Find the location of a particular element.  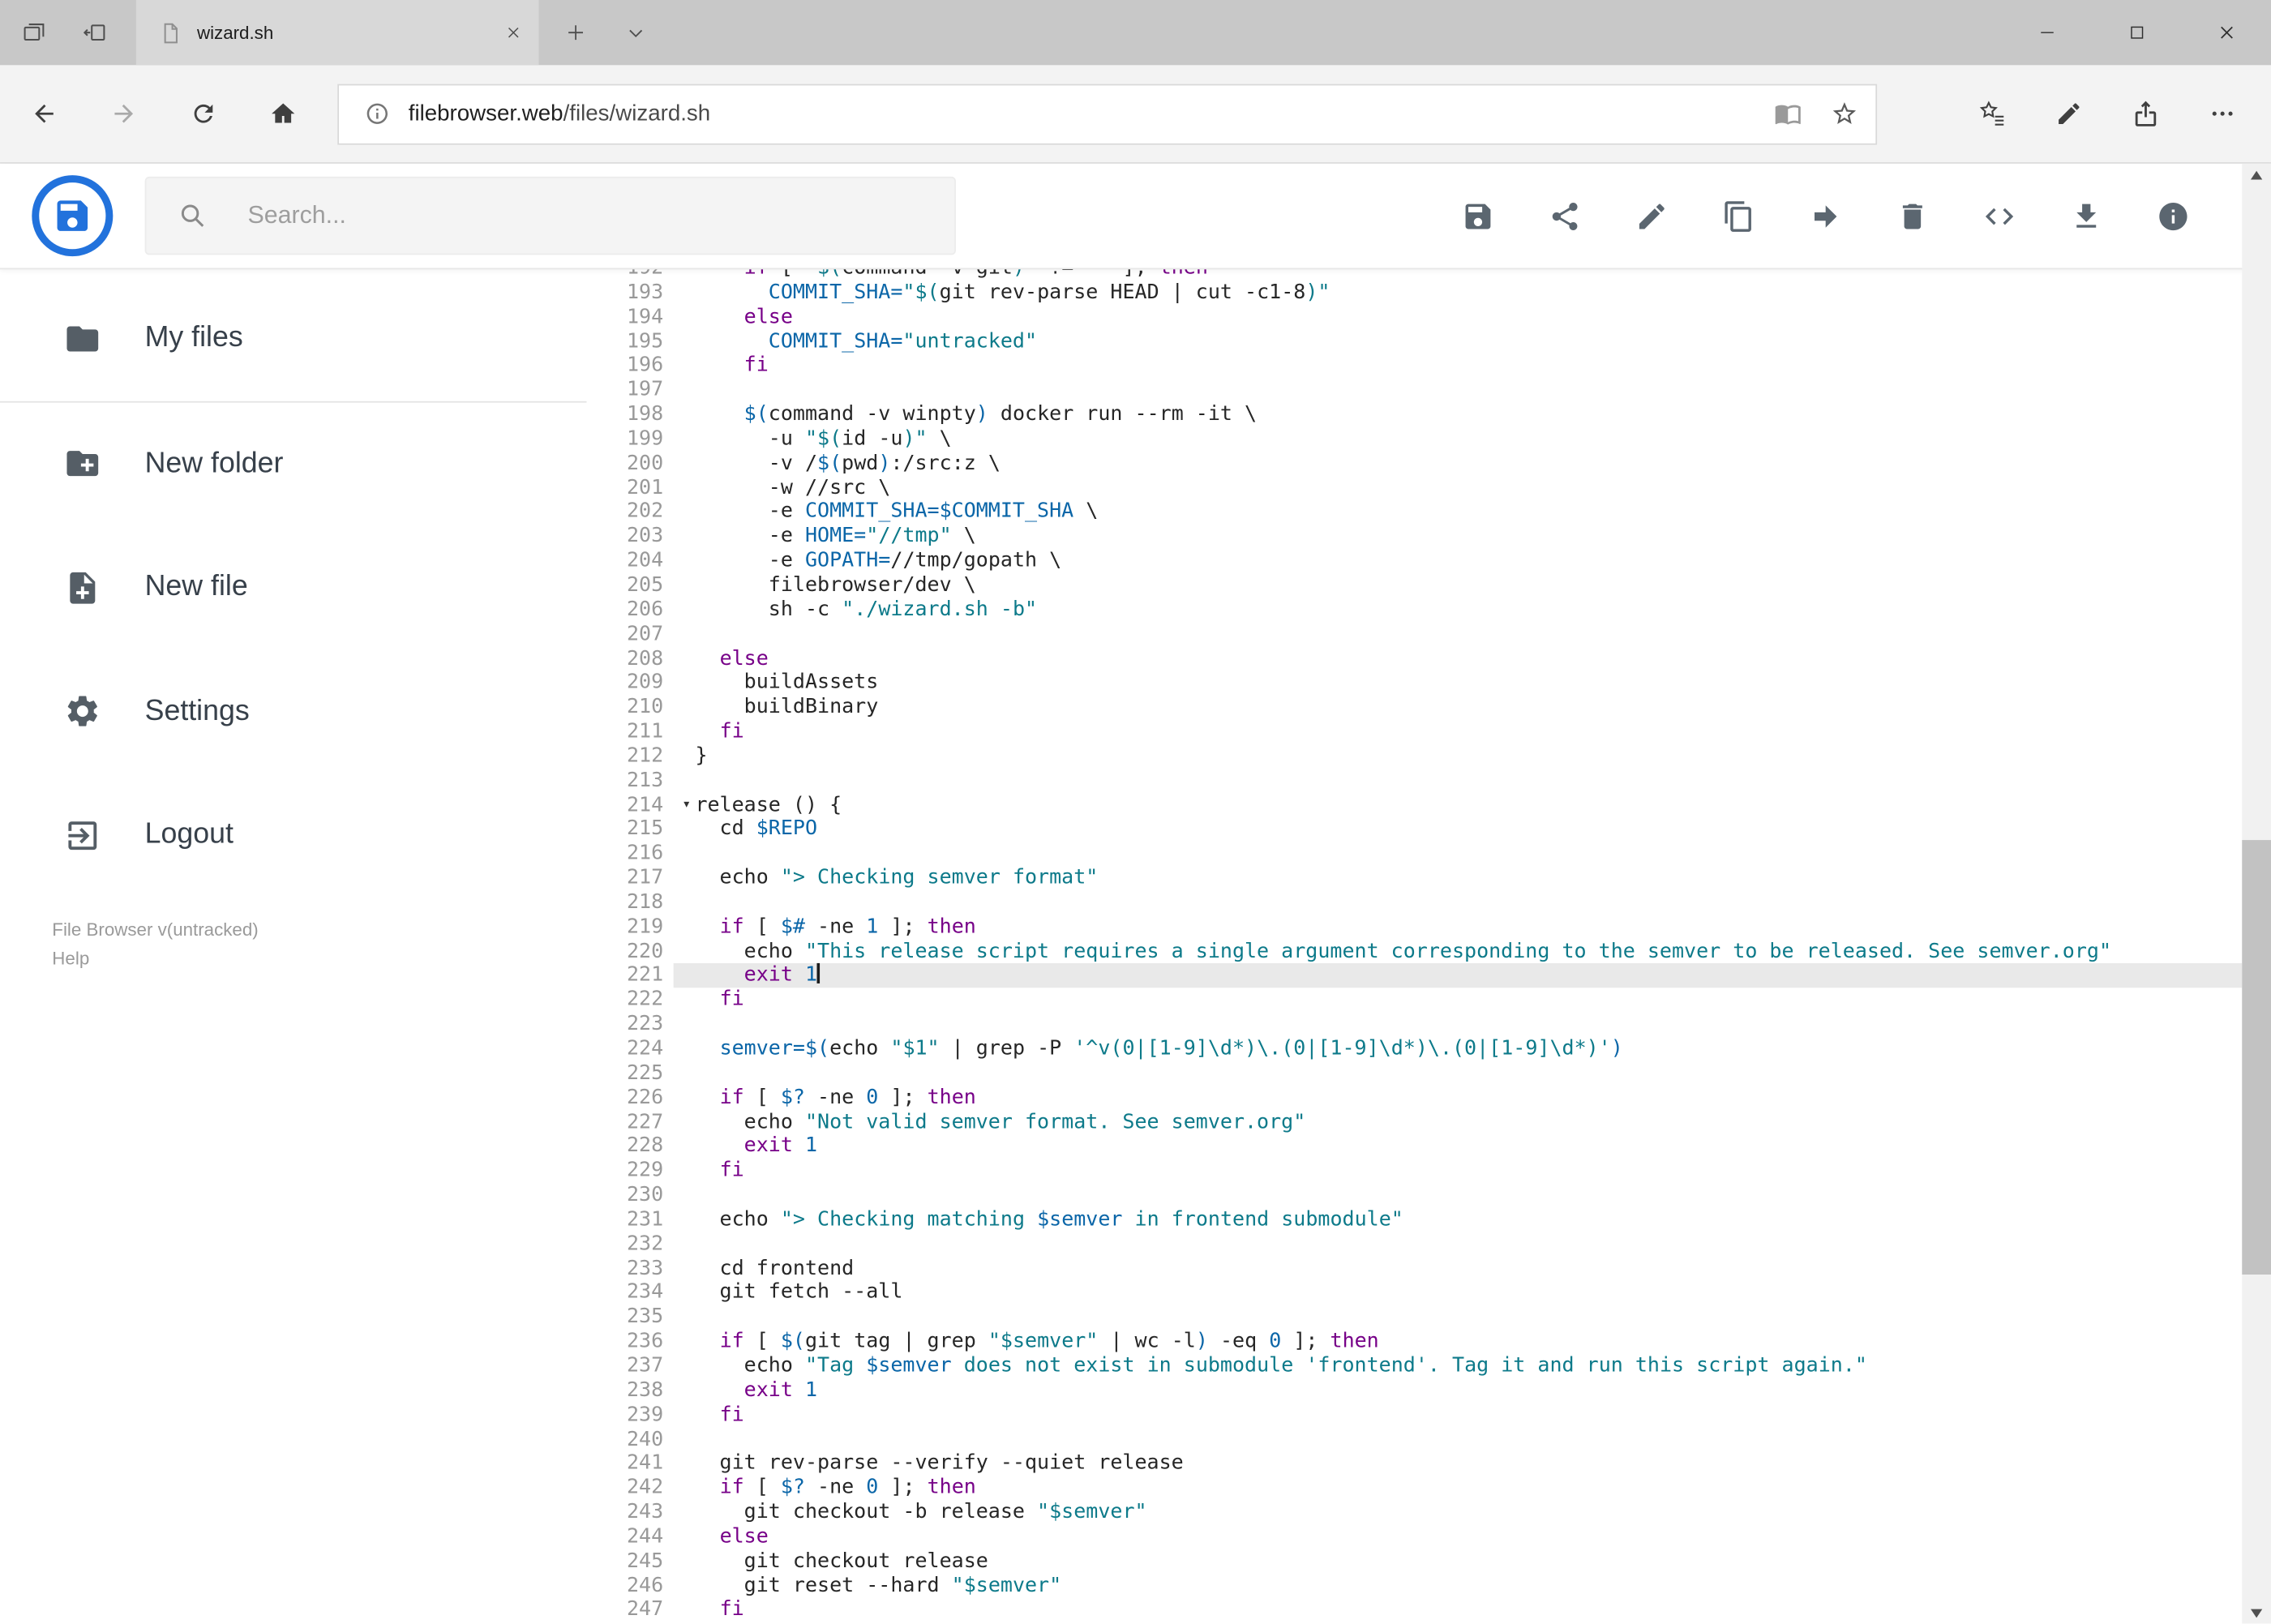

hub-button is located at coordinates (1992, 114).